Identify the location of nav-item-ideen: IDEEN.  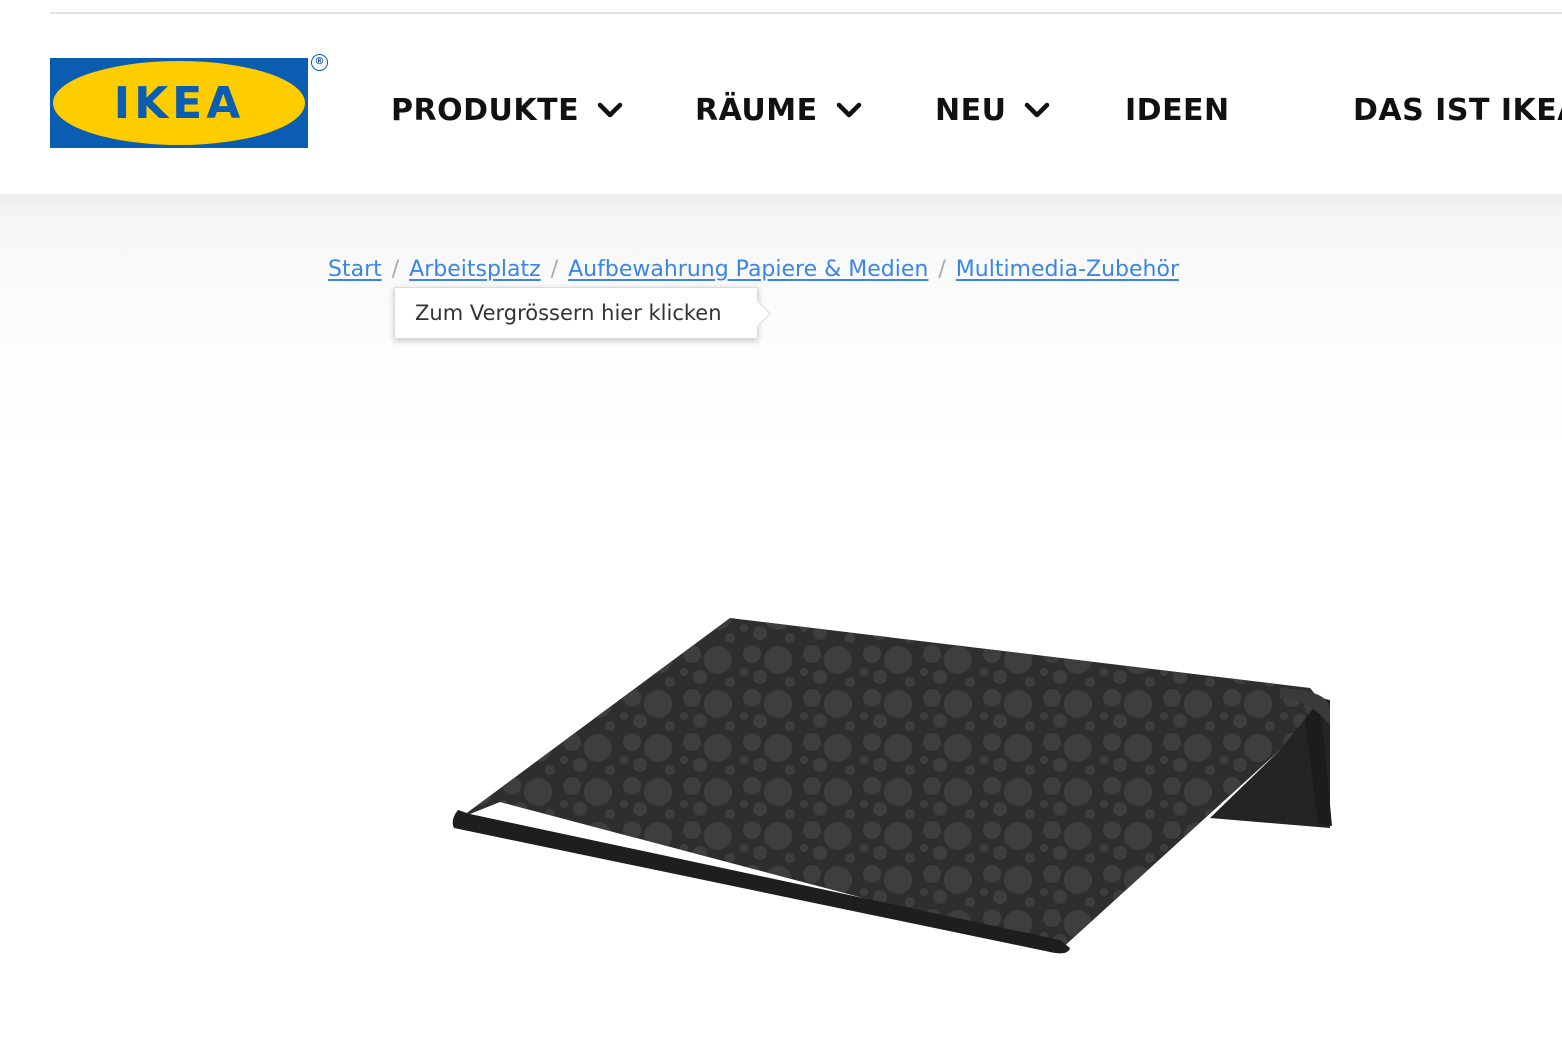
(1177, 110).